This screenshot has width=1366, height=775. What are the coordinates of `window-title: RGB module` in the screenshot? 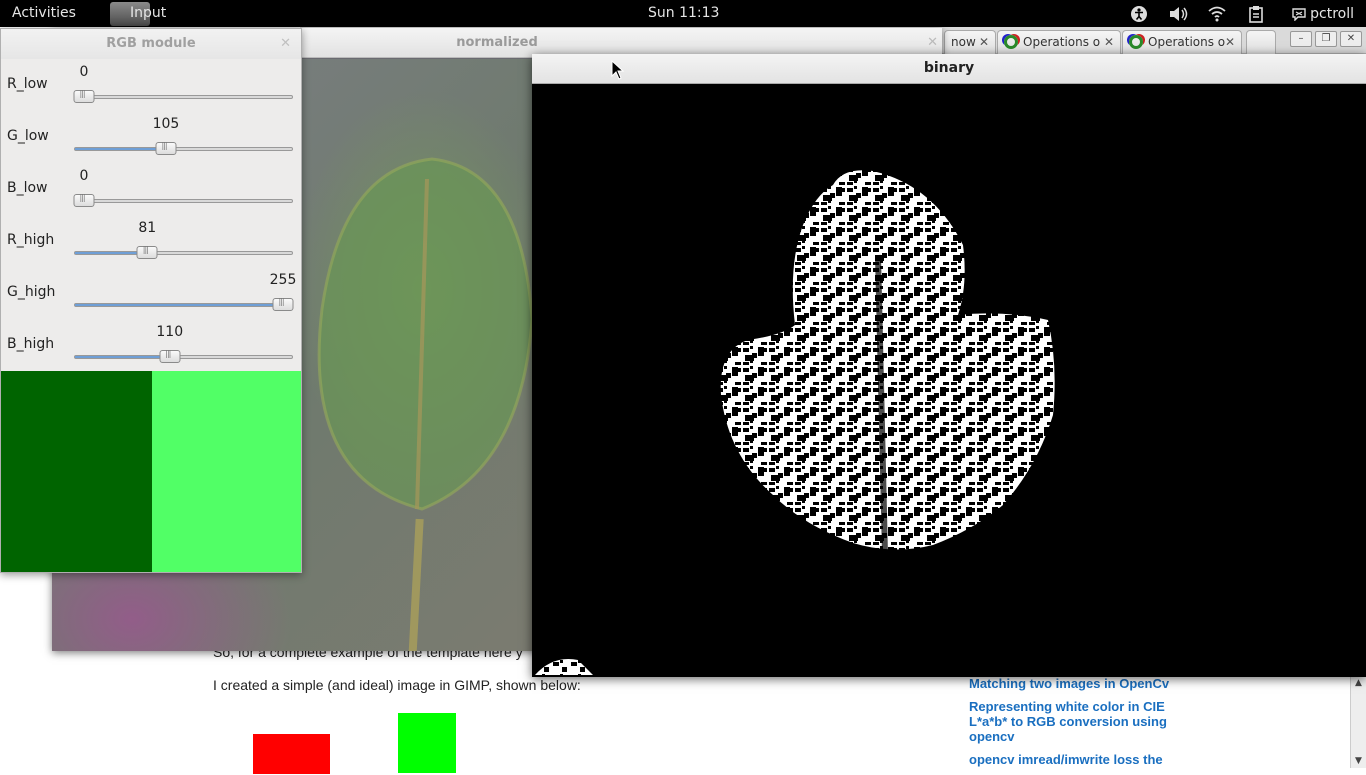 It's located at (151, 43).